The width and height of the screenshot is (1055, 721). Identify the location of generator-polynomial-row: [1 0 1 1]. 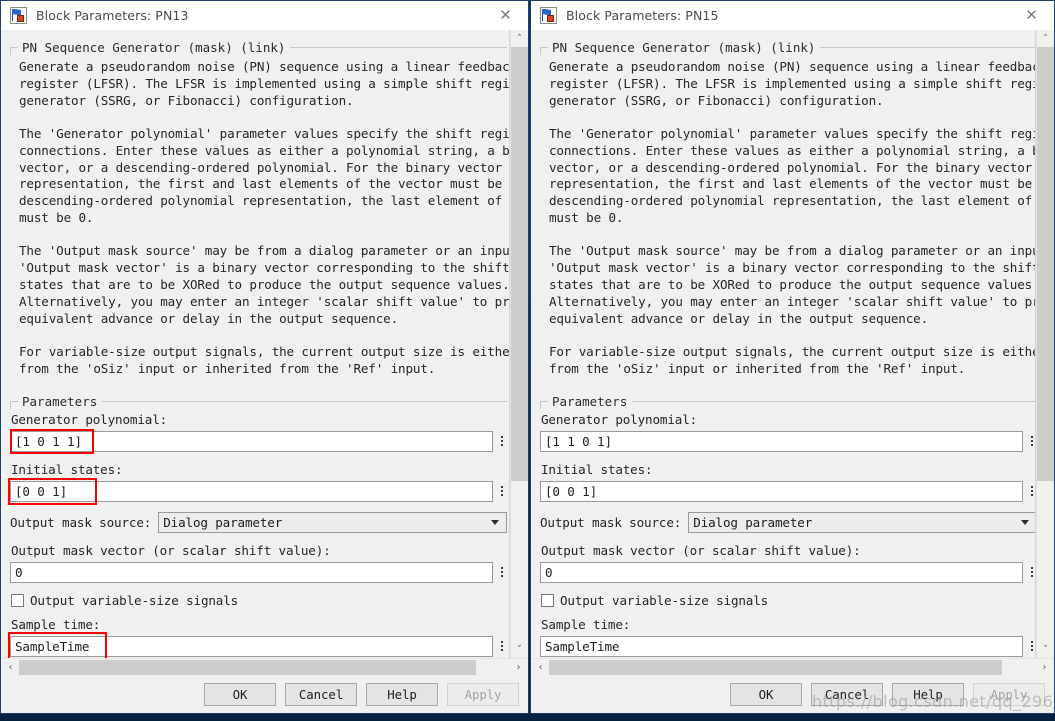
(258, 441).